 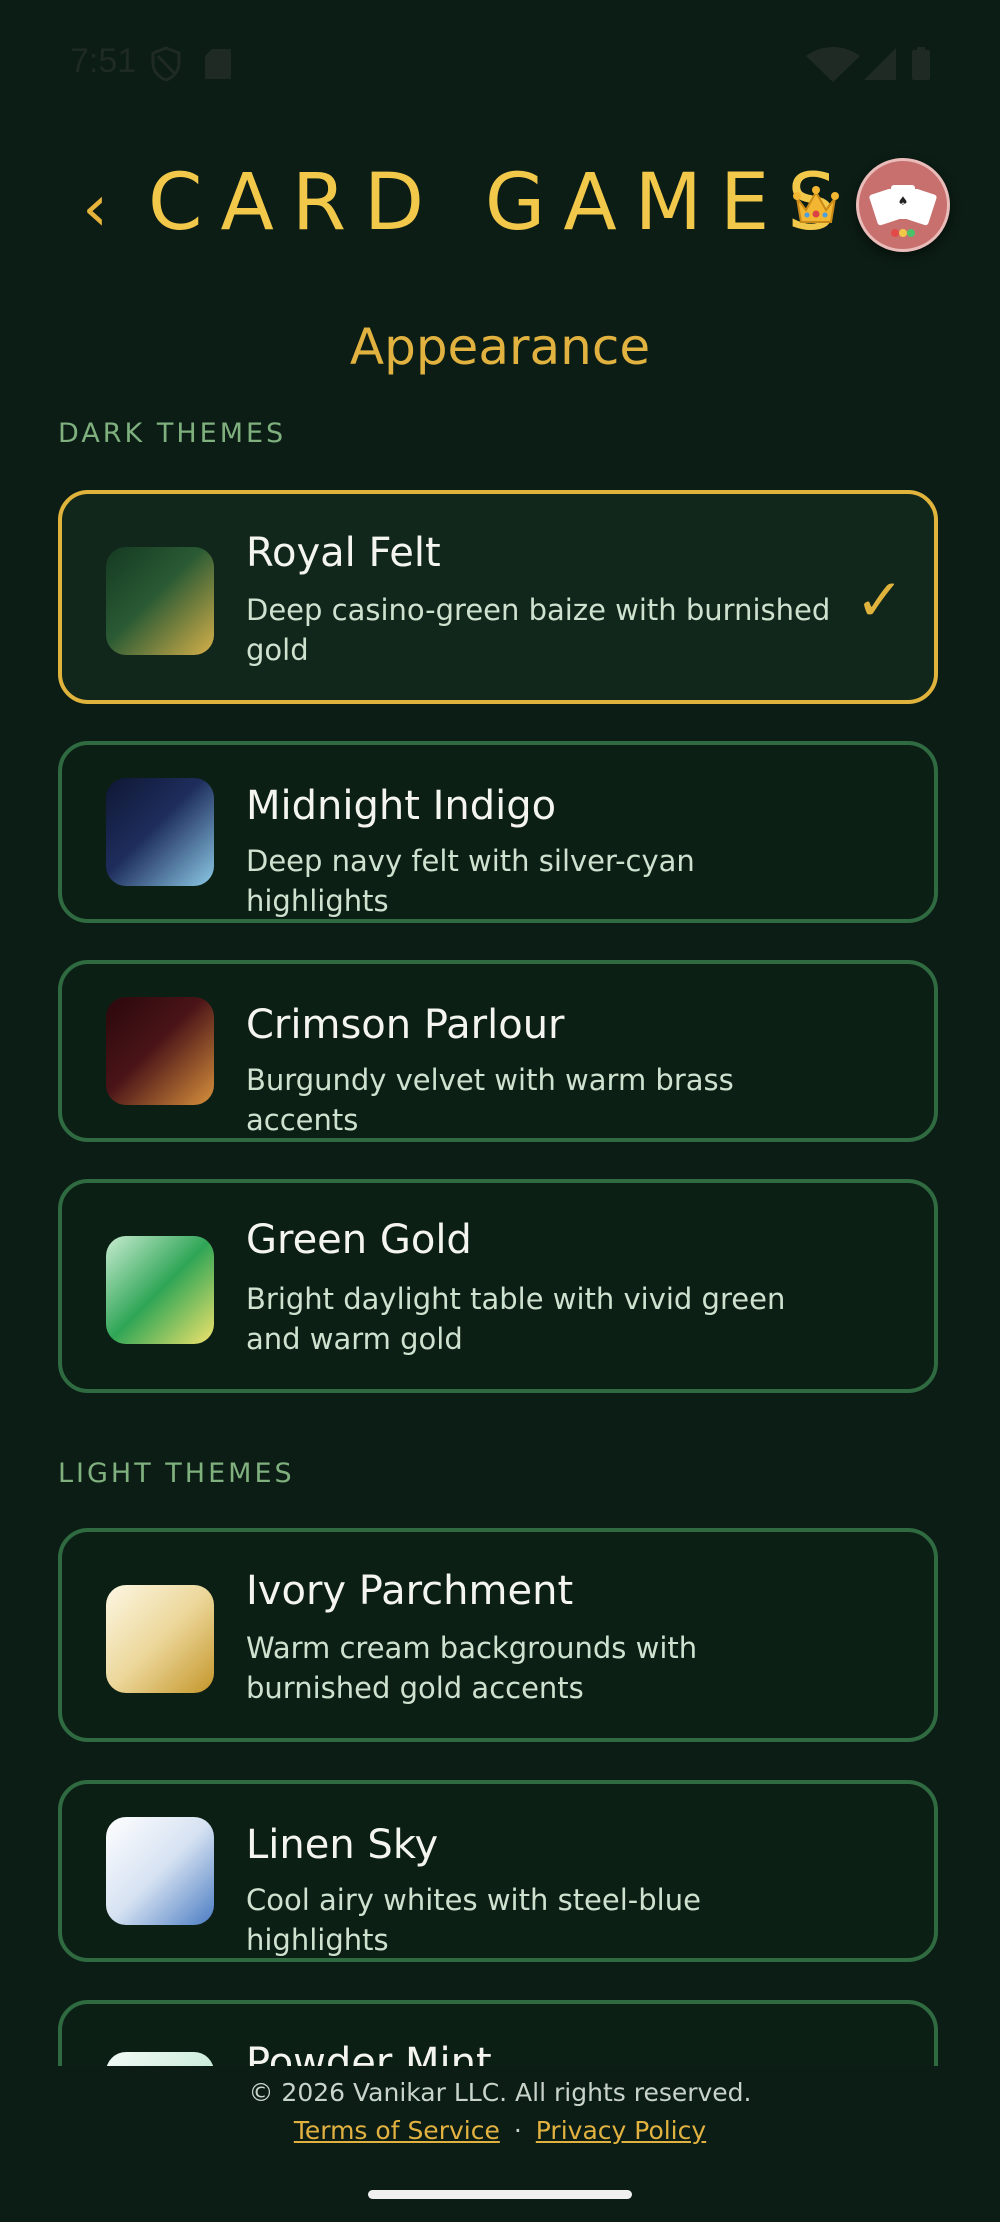 What do you see at coordinates (921, 65) in the screenshot?
I see `battery-icon` at bounding box center [921, 65].